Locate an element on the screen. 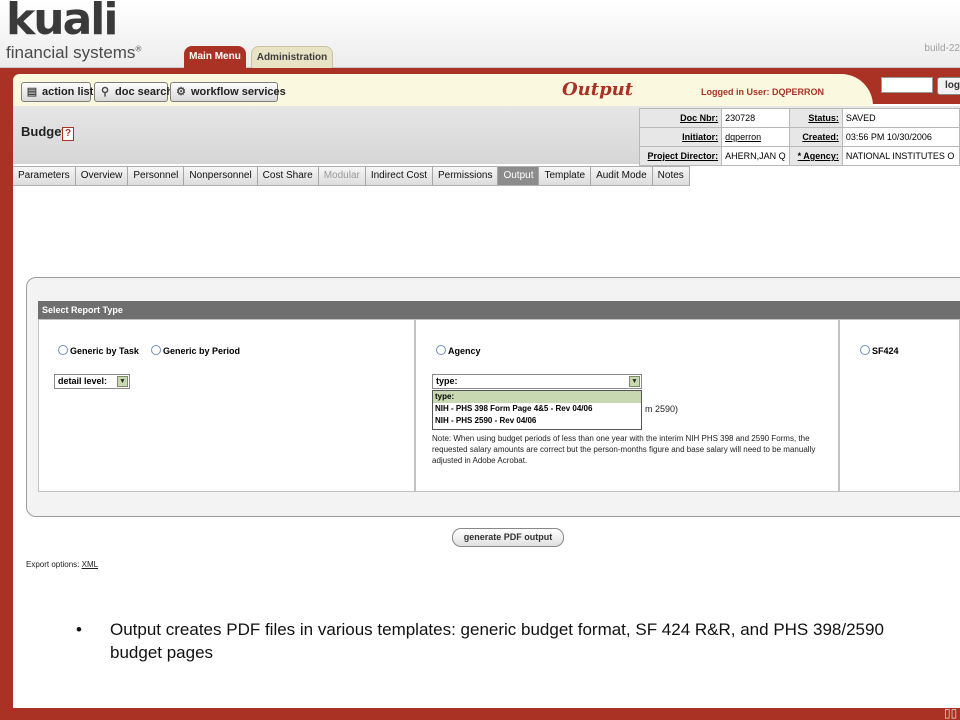 Image resolution: width=960 pixels, height=720 pixels. list-icon: ▤ is located at coordinates (32, 92).